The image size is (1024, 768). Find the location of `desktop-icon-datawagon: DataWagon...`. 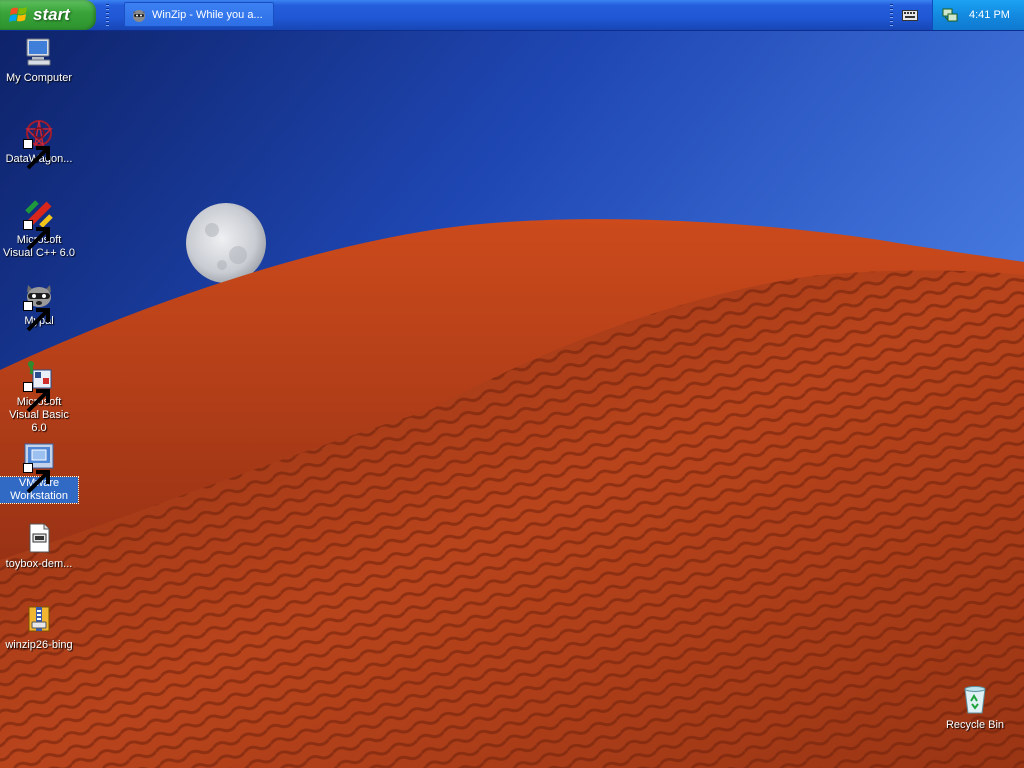

desktop-icon-datawagon: DataWagon... is located at coordinates (39, 143).